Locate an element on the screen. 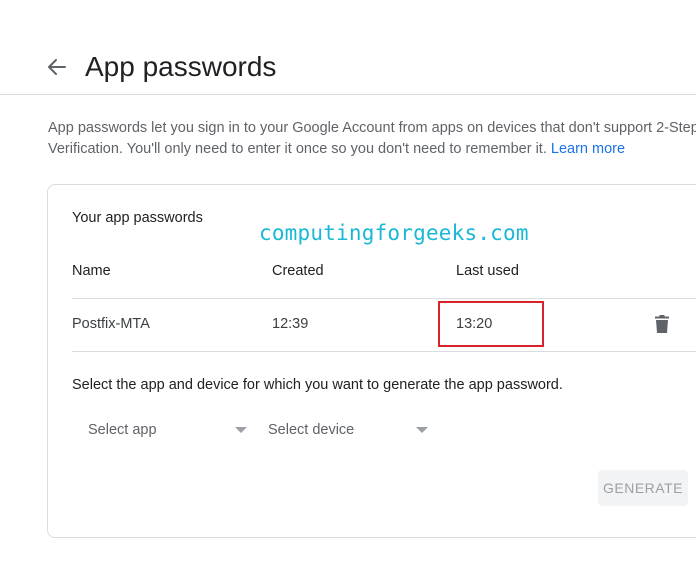 The image size is (696, 581). section-title: Your app passwords is located at coordinates (137, 218).